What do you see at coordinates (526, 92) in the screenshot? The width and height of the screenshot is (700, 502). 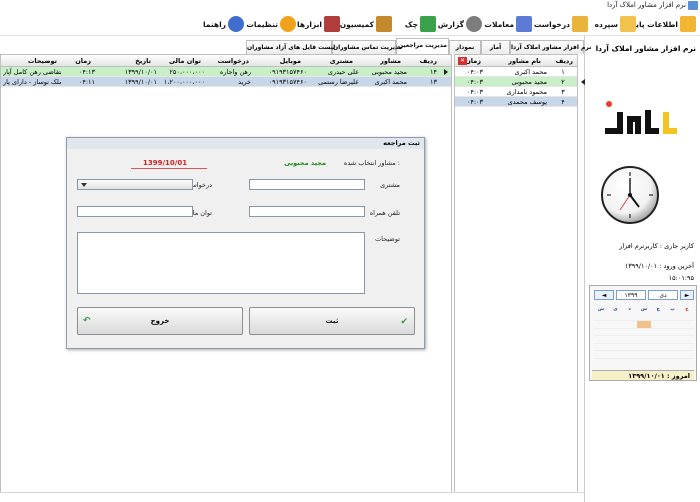 I see `row-name: محمود نامداری` at bounding box center [526, 92].